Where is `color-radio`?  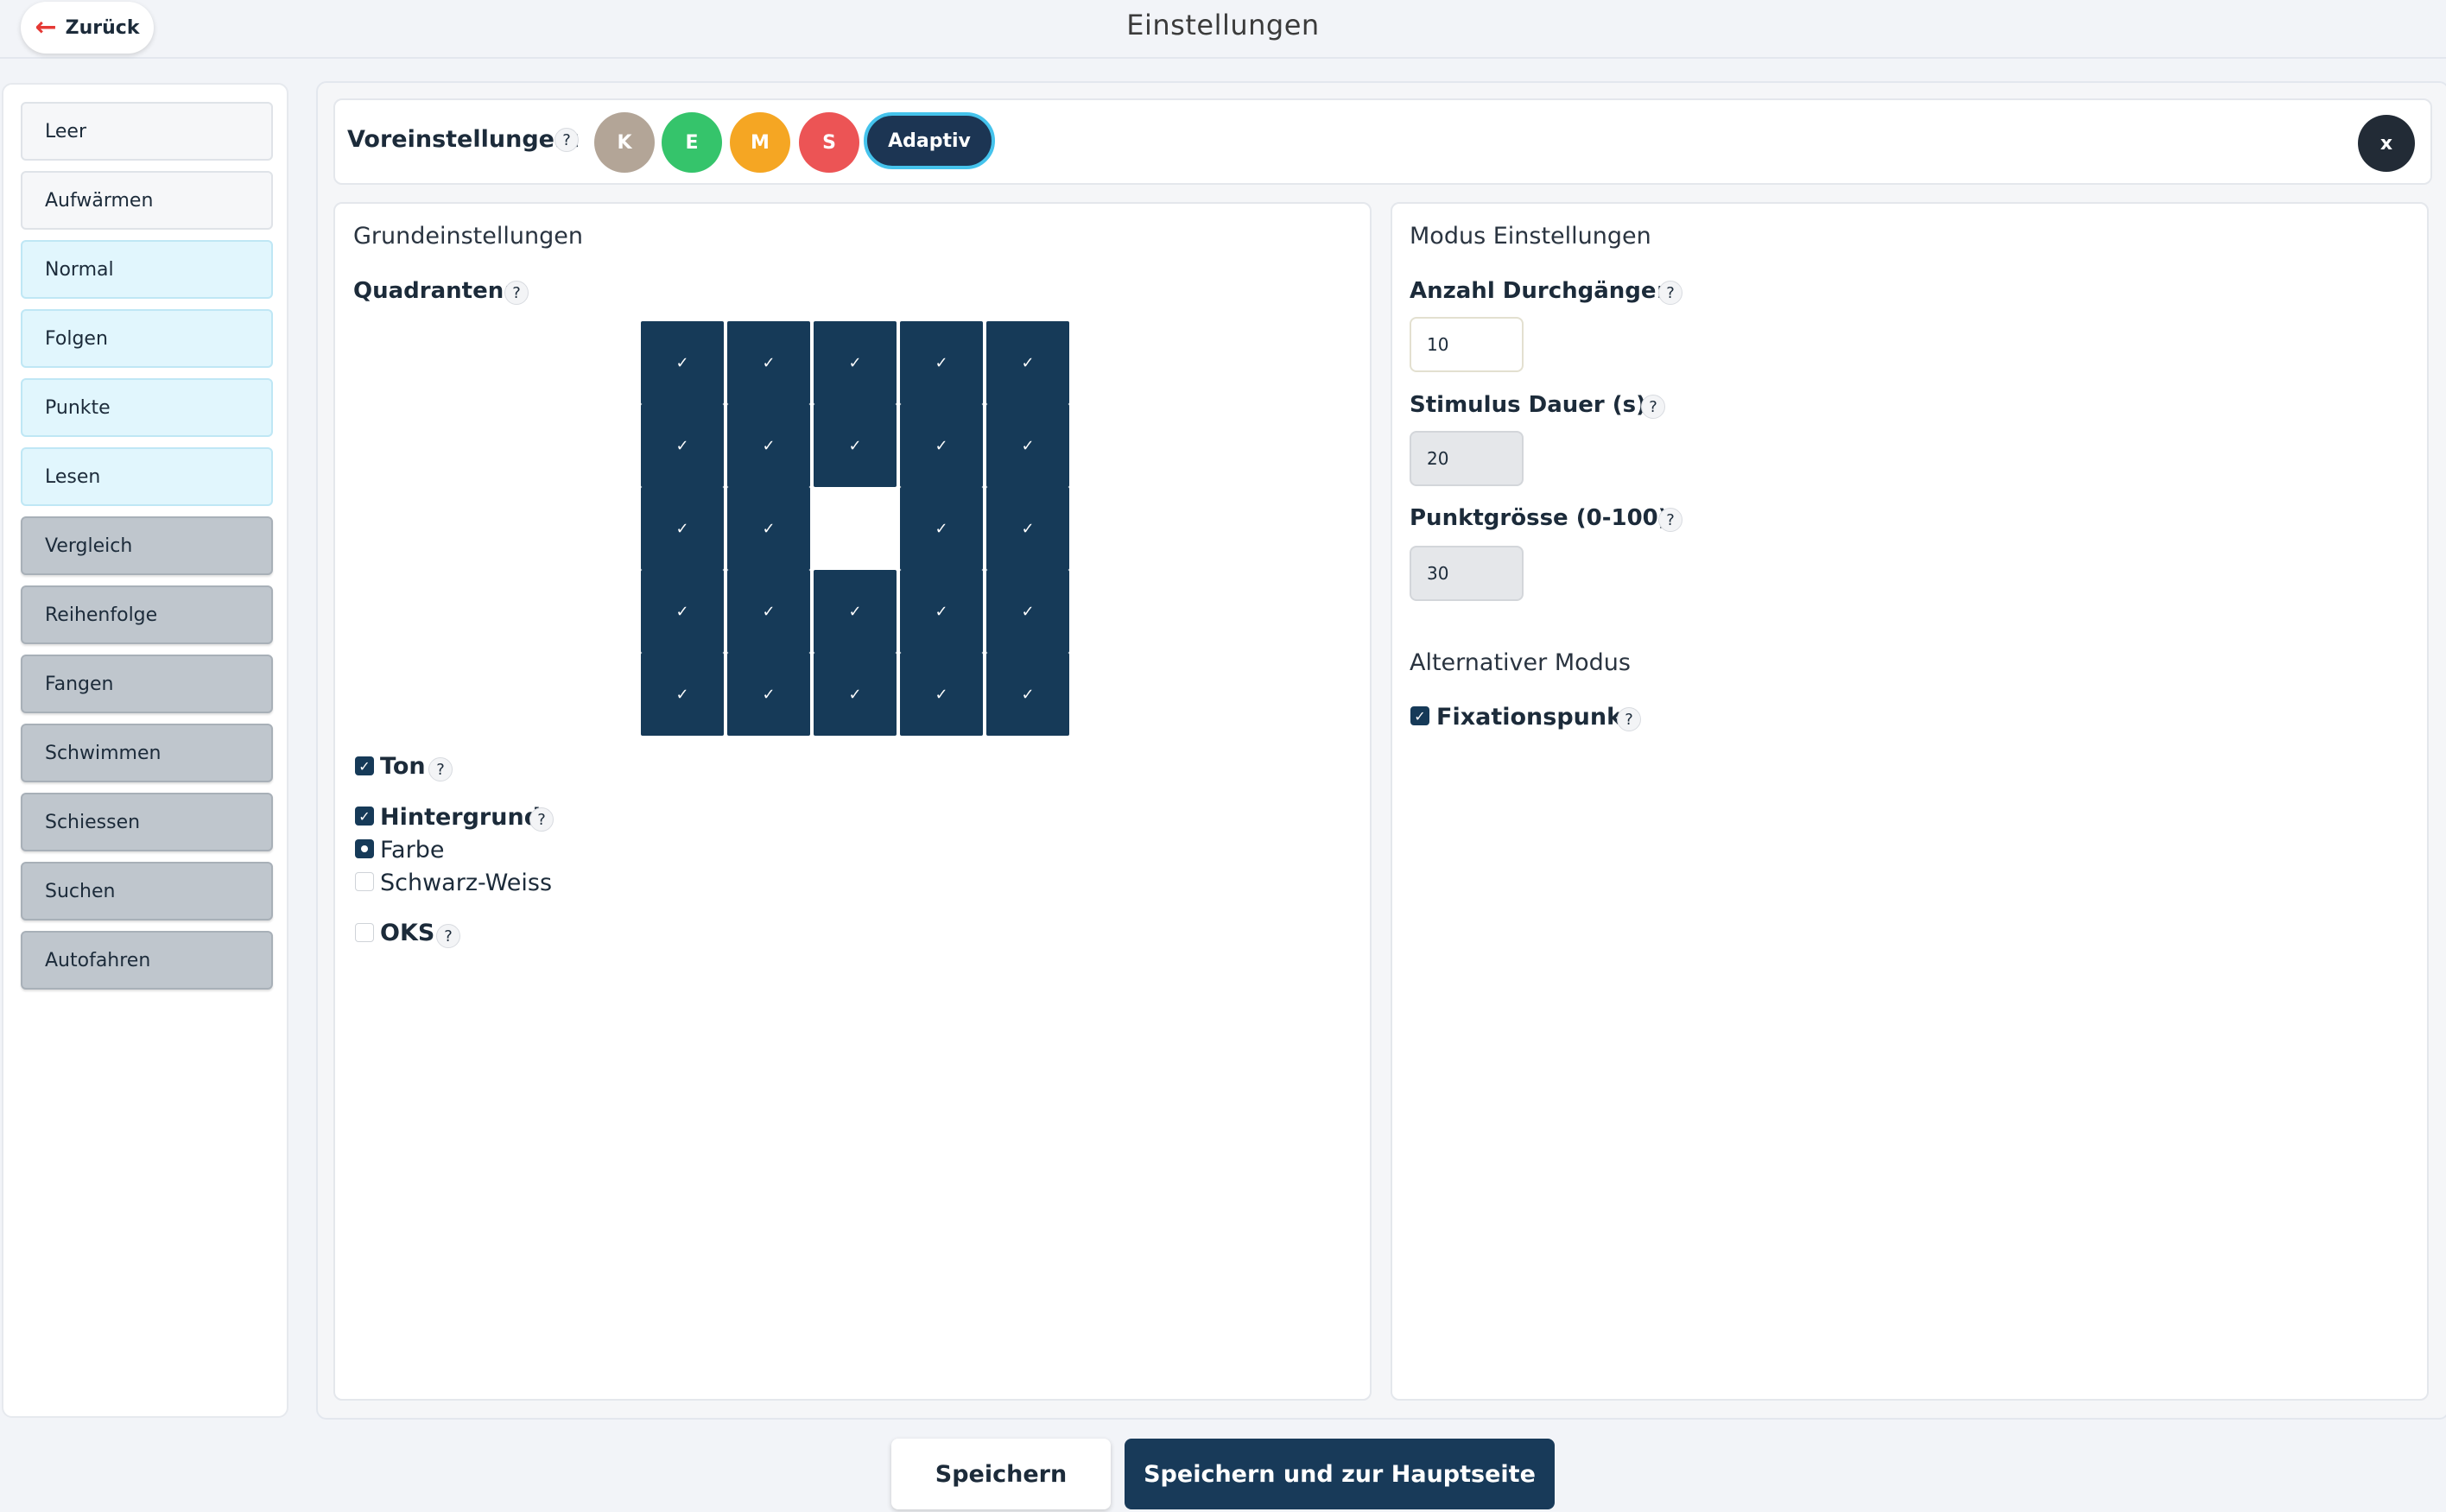
color-radio is located at coordinates (364, 848).